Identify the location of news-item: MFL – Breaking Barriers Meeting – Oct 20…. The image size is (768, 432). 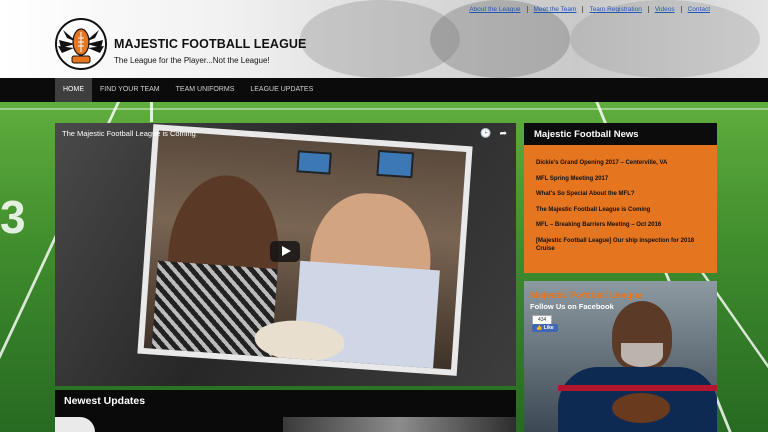
(620, 225).